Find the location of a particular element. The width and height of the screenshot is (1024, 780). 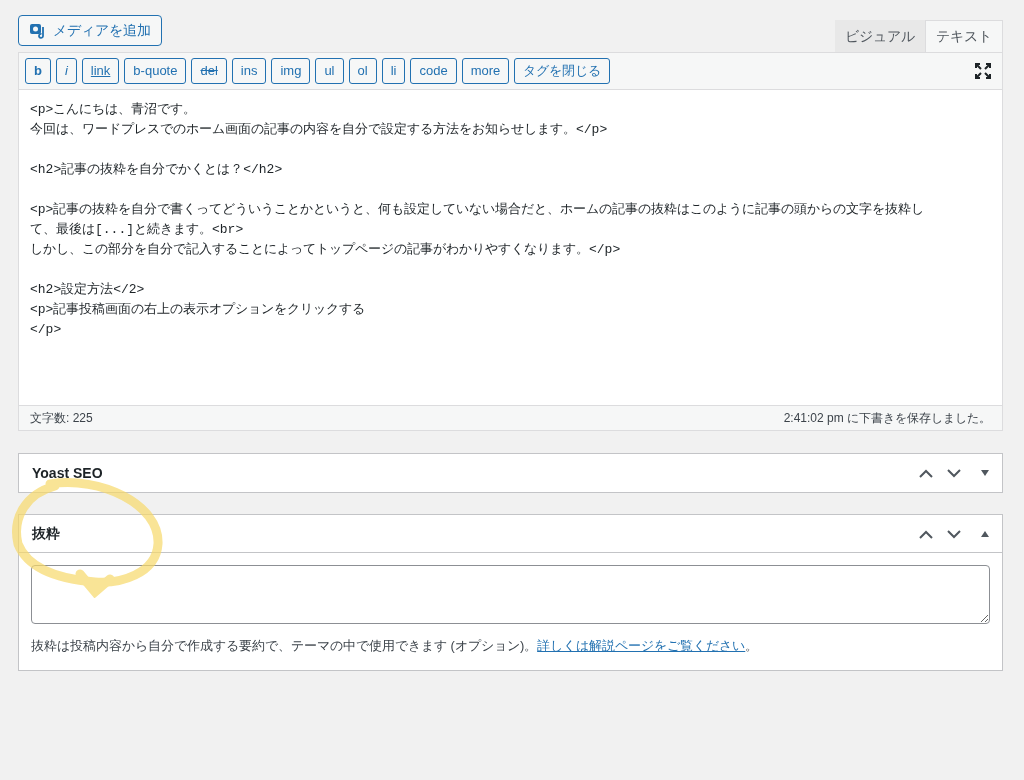

quicktag-button: code is located at coordinates (433, 71).